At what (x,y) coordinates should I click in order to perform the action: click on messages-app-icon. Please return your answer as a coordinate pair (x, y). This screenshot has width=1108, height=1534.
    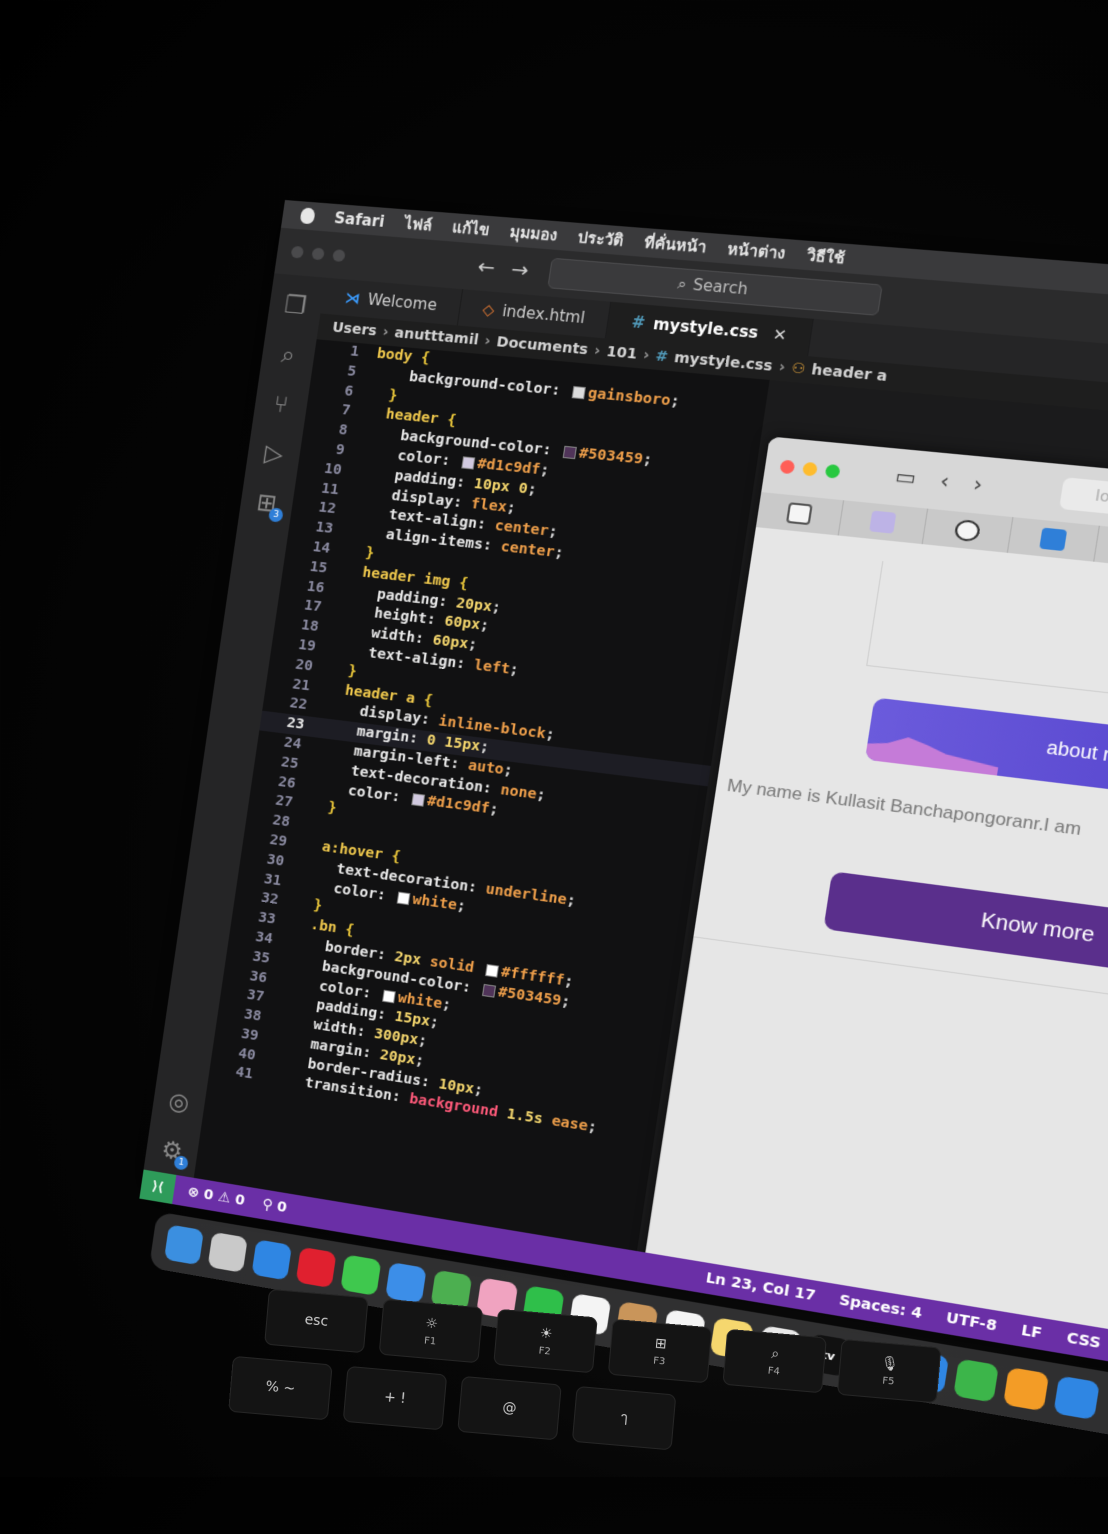
    Looking at the image, I should click on (361, 1275).